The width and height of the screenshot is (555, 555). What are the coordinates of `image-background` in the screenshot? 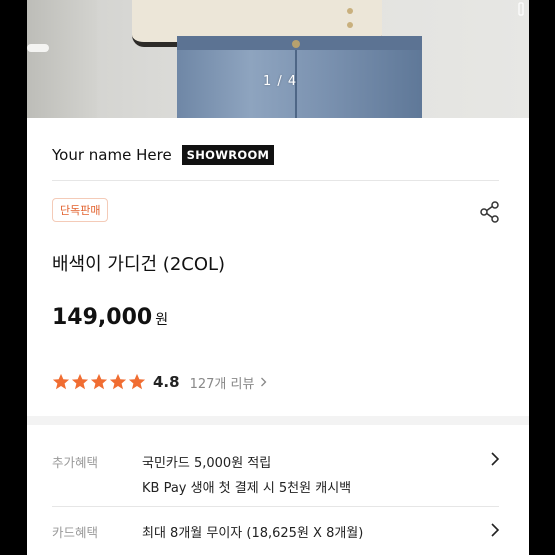 It's located at (62, 59).